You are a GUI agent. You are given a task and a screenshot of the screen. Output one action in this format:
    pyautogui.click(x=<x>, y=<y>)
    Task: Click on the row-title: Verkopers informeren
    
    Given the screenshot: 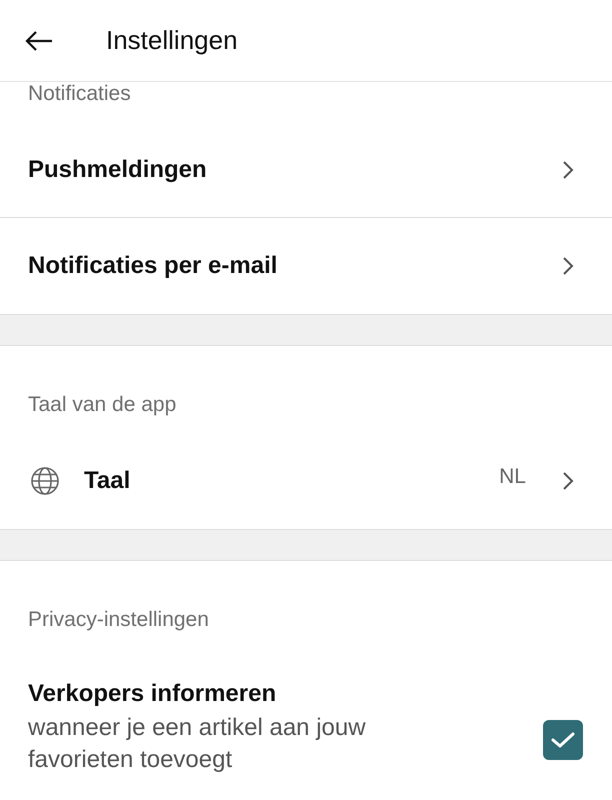 What is the action you would take?
    pyautogui.click(x=153, y=694)
    